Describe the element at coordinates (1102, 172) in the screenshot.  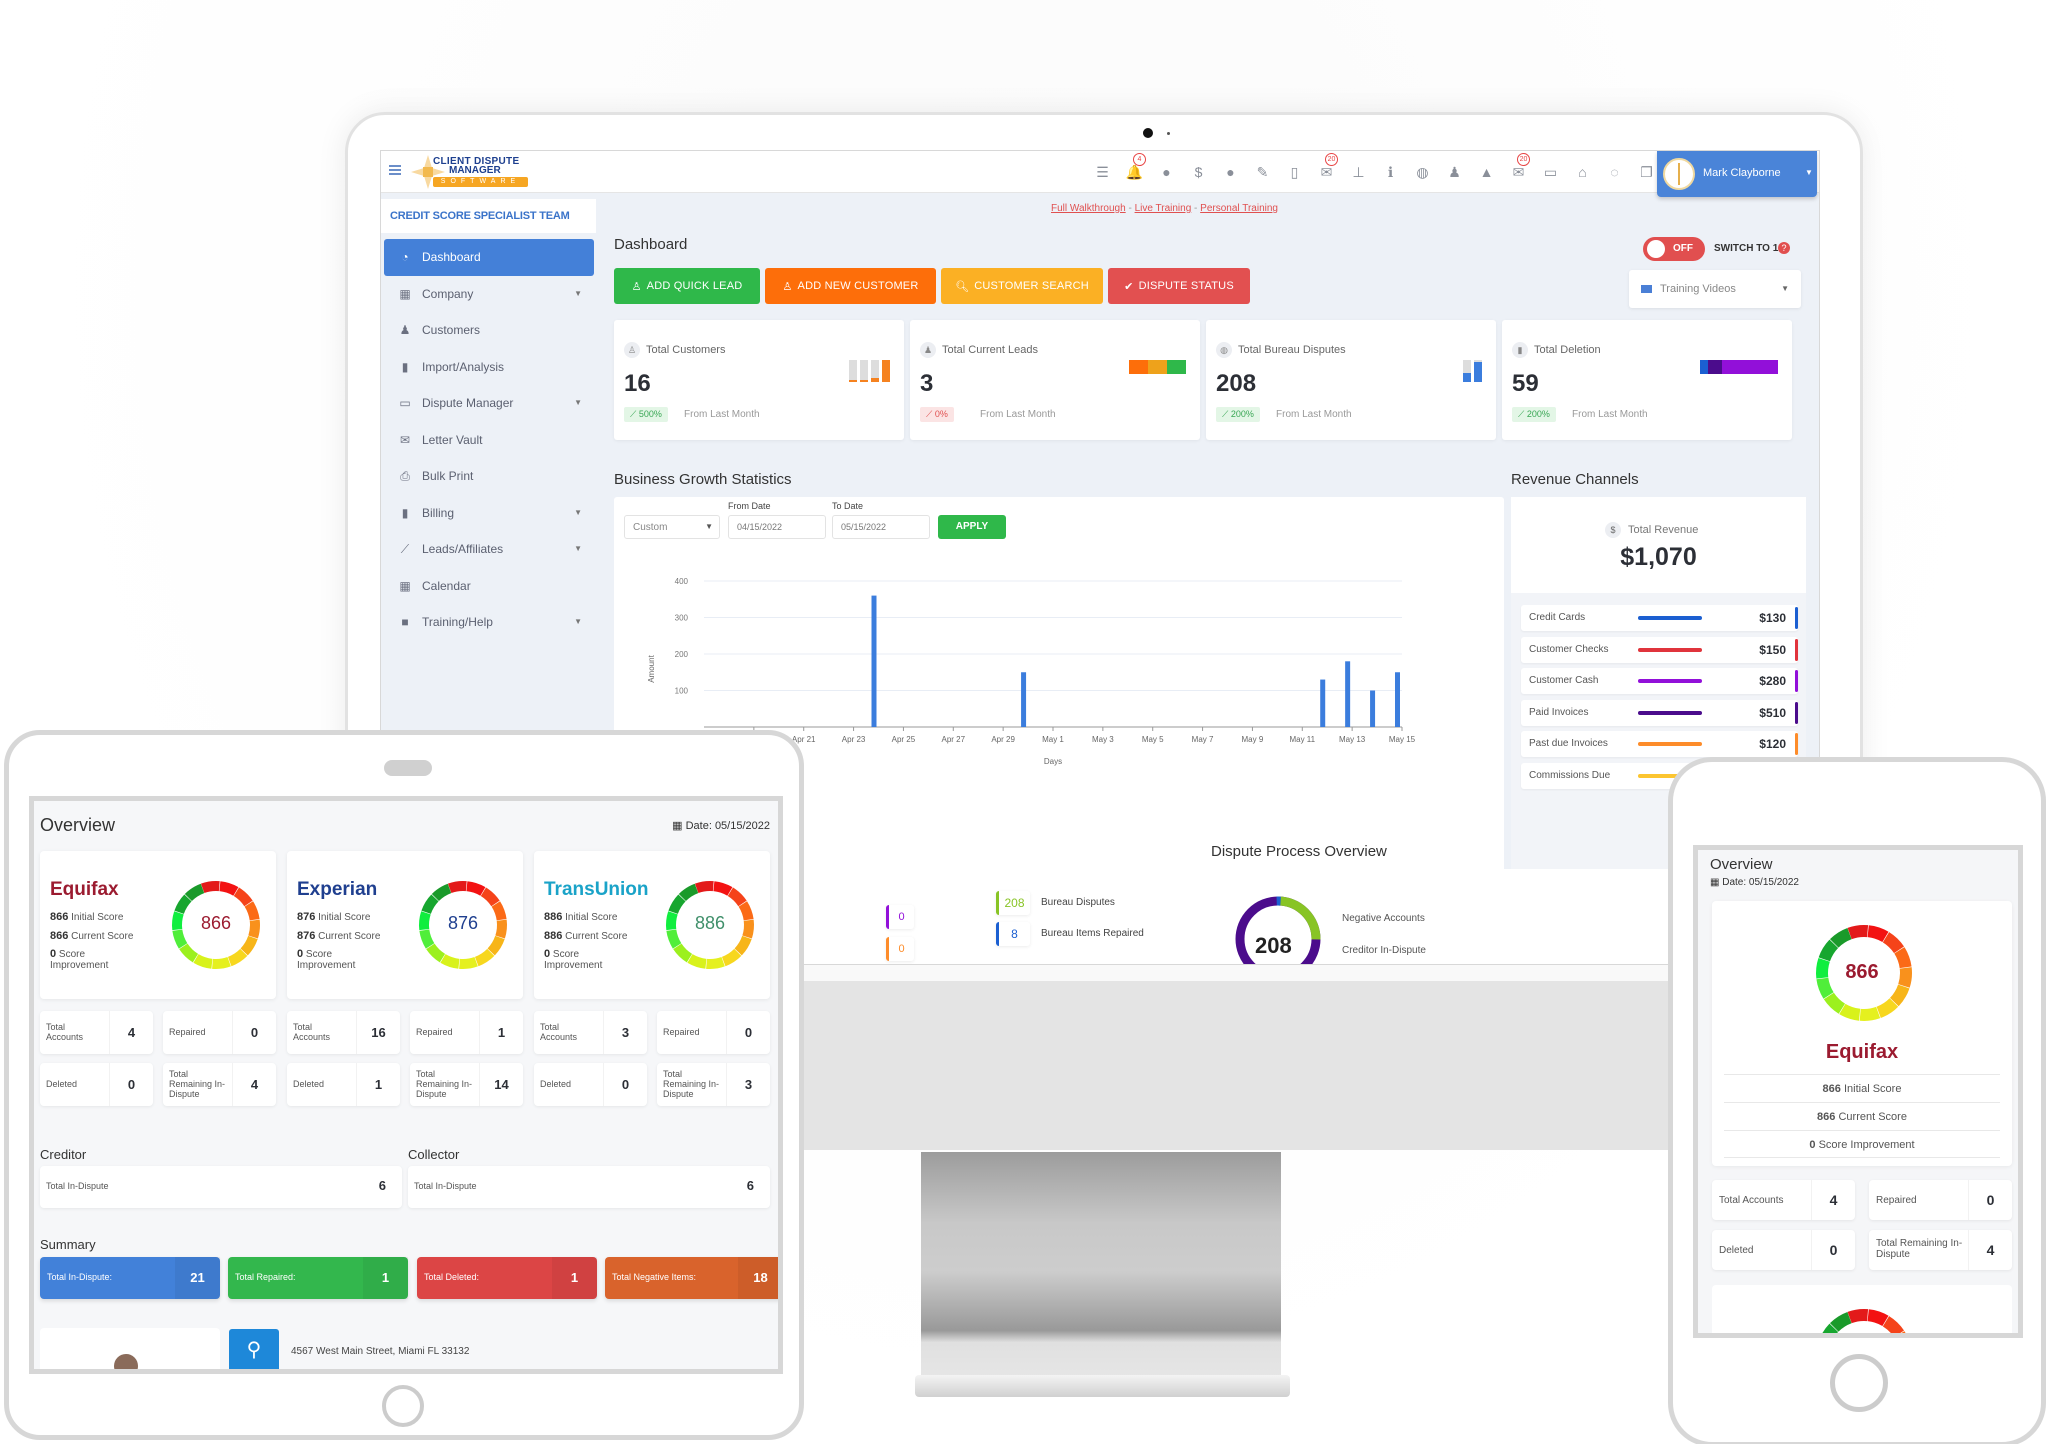
I see `task-list-icon: ☰` at that location.